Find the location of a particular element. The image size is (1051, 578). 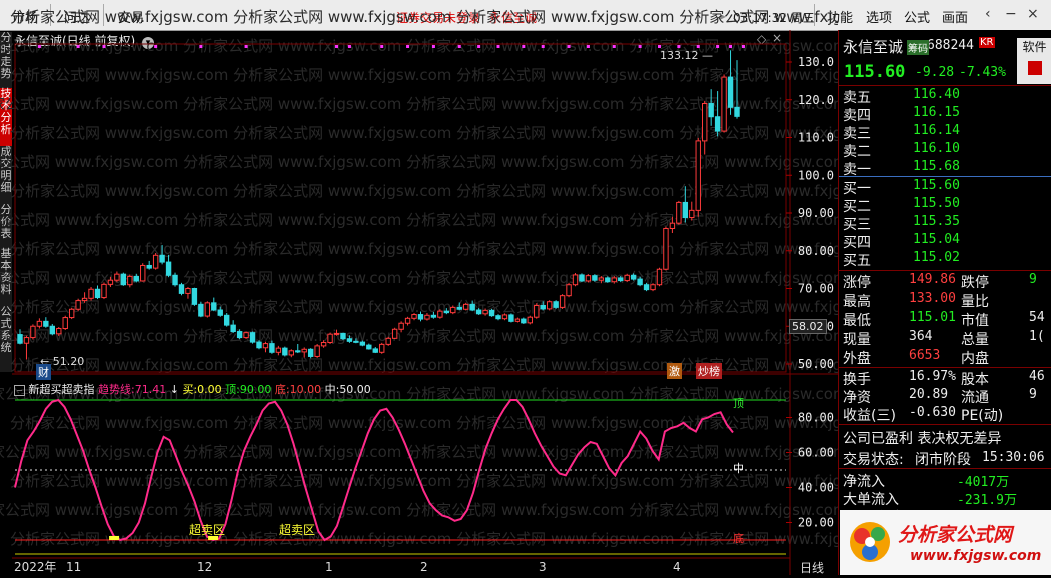

stat-value: 54 is located at coordinates (1037, 317).